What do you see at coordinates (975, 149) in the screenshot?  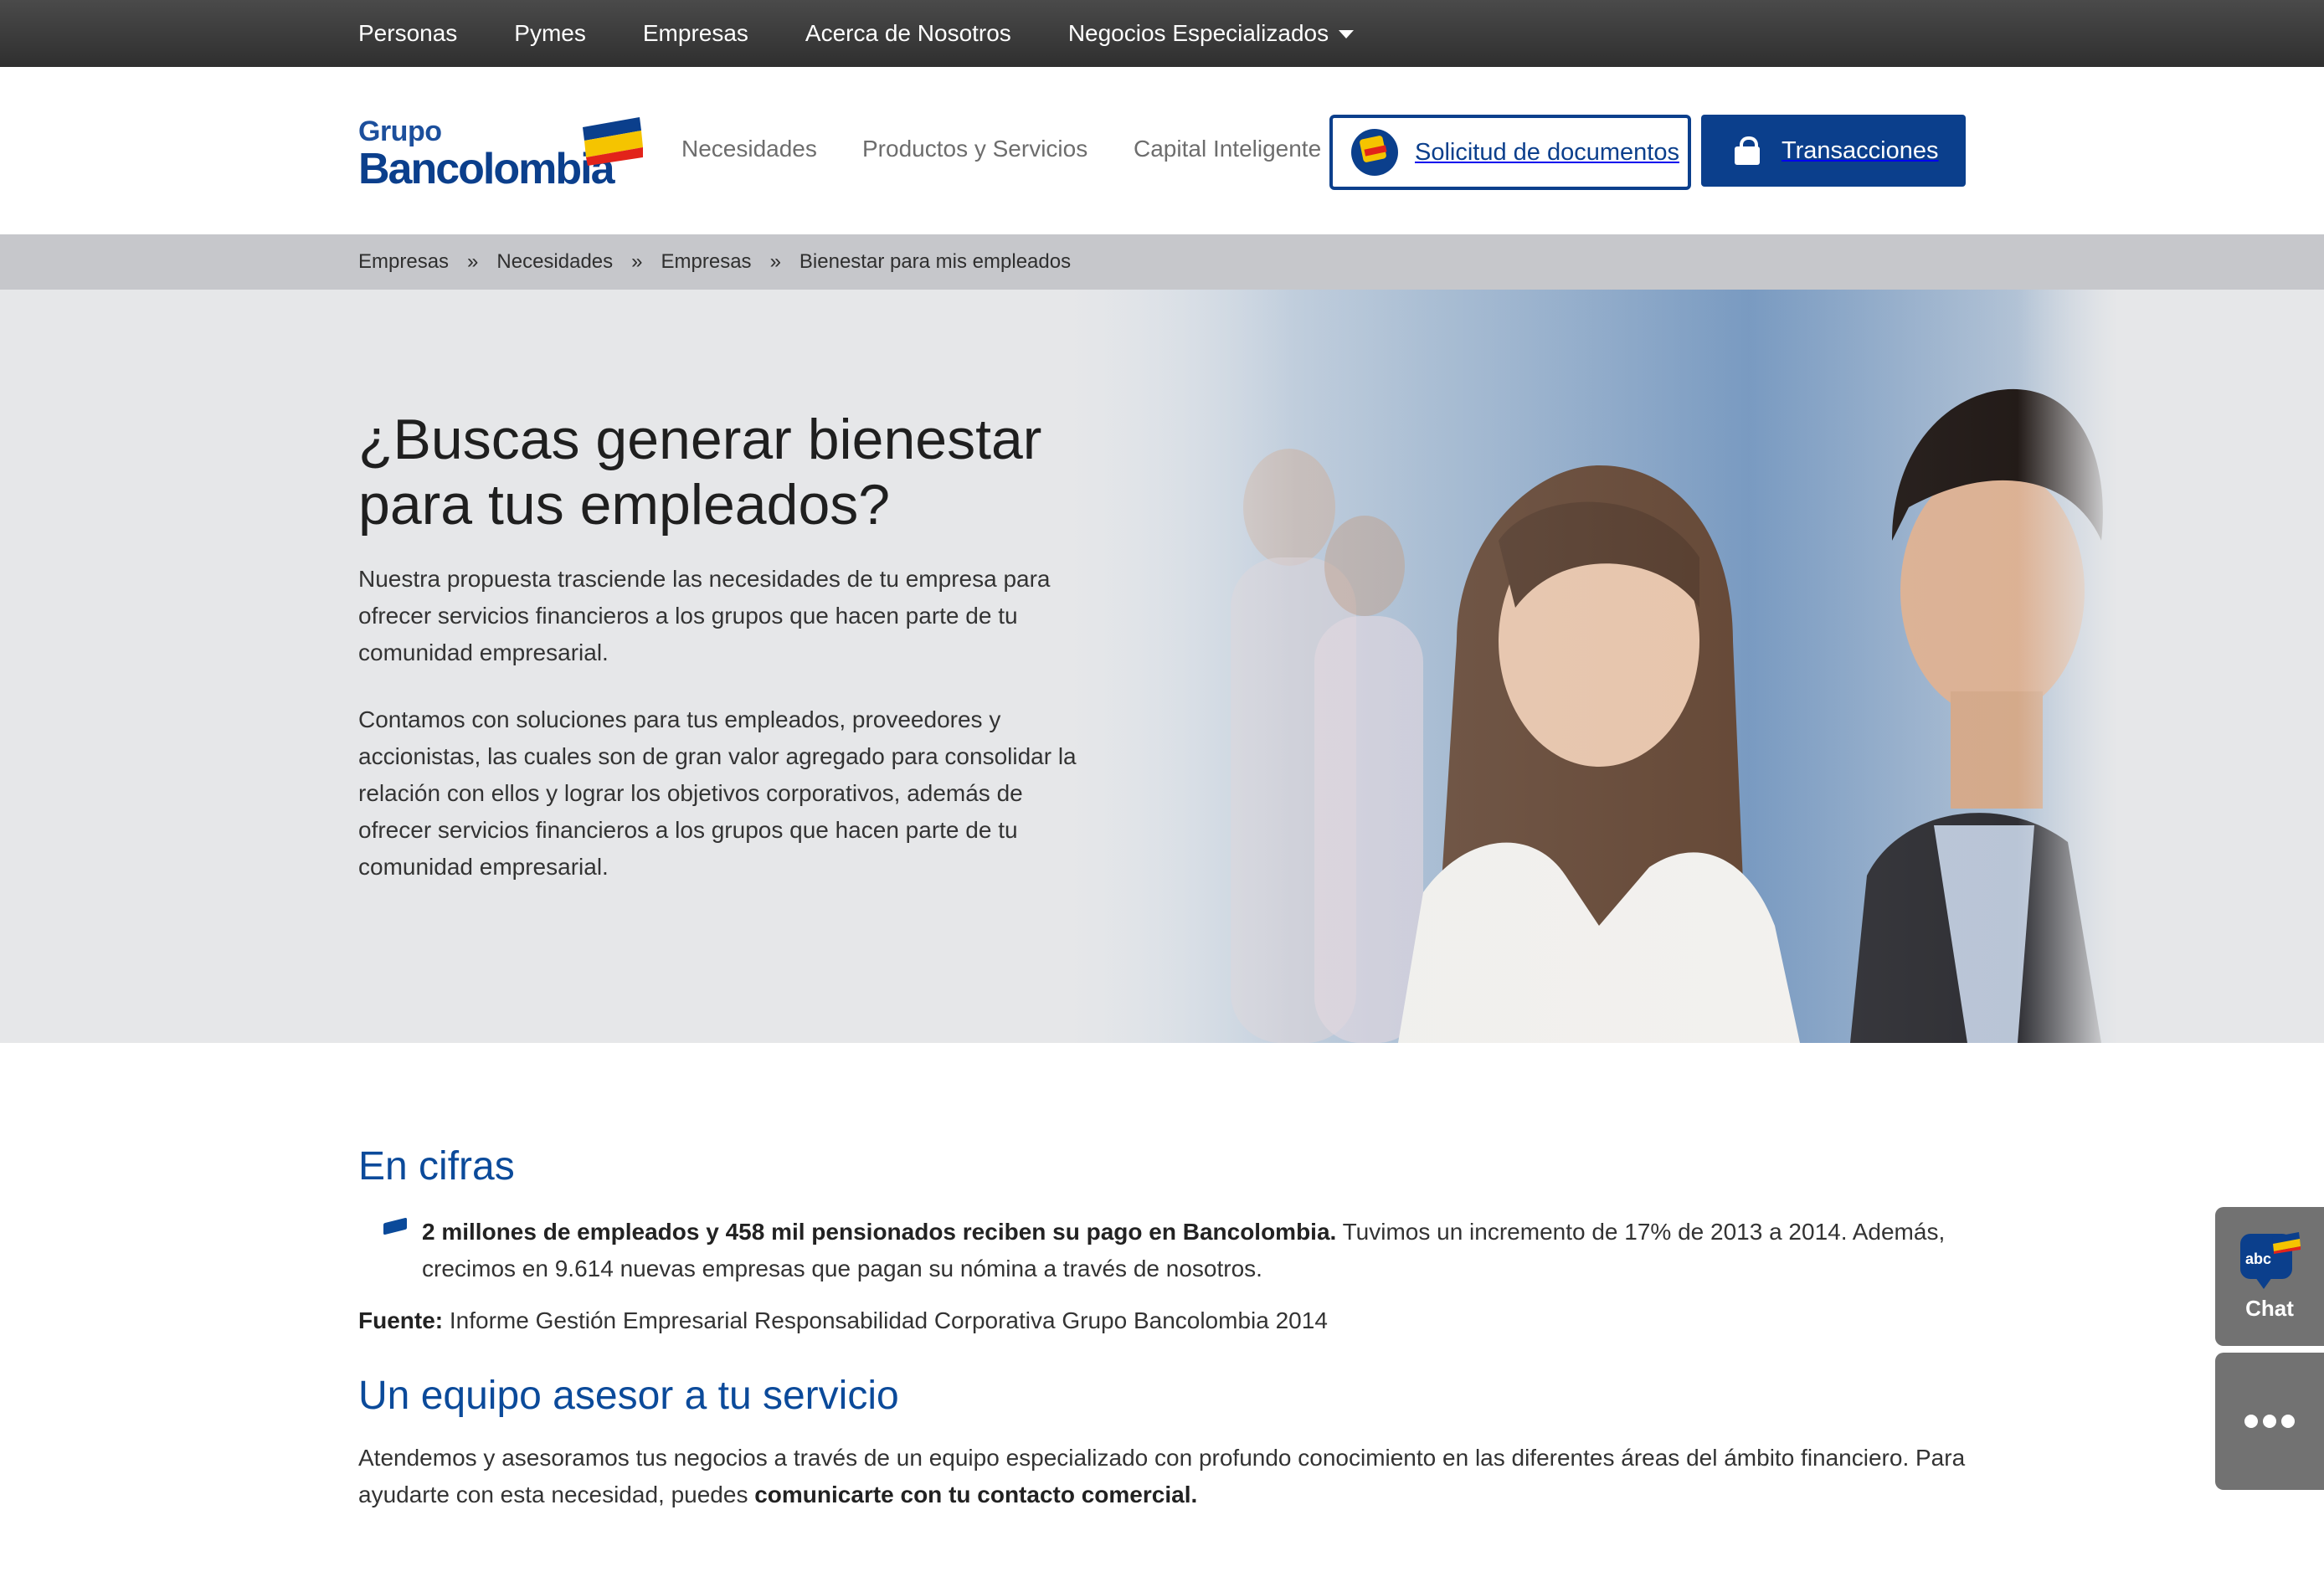 I see `nav-link-productos: Productos y Servicios` at bounding box center [975, 149].